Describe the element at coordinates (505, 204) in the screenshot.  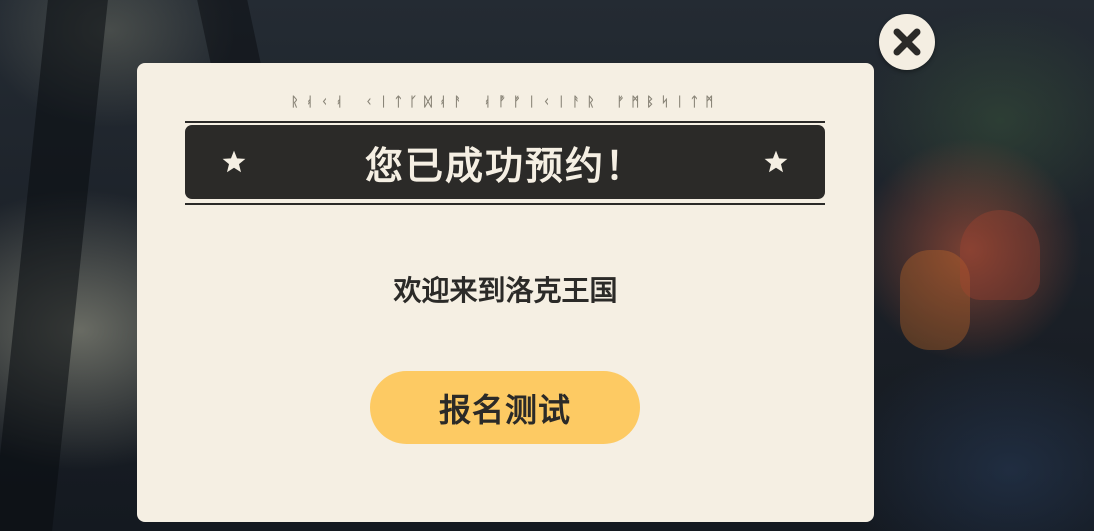
I see `banner-bottom-rule` at that location.